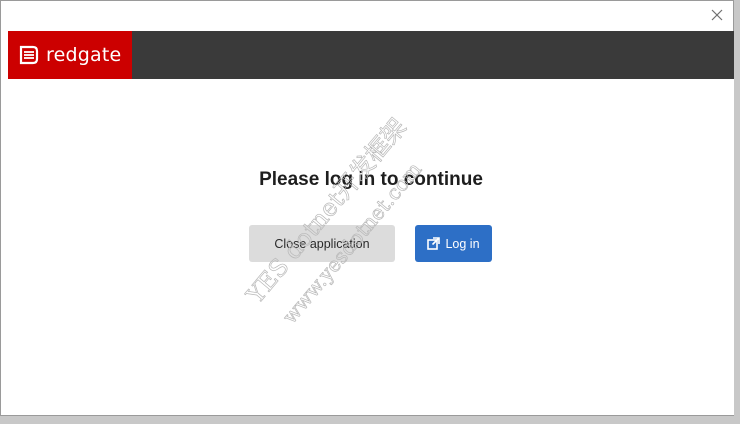  Describe the element at coordinates (367, 16) in the screenshot. I see `title-bar` at that location.